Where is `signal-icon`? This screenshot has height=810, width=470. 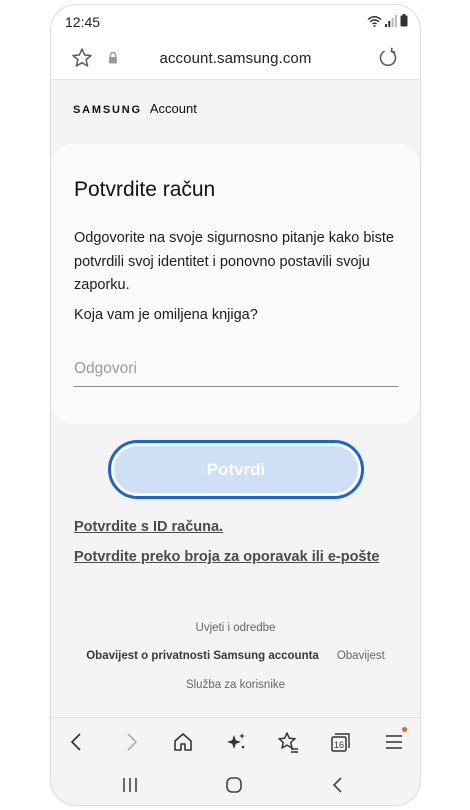 signal-icon is located at coordinates (391, 21).